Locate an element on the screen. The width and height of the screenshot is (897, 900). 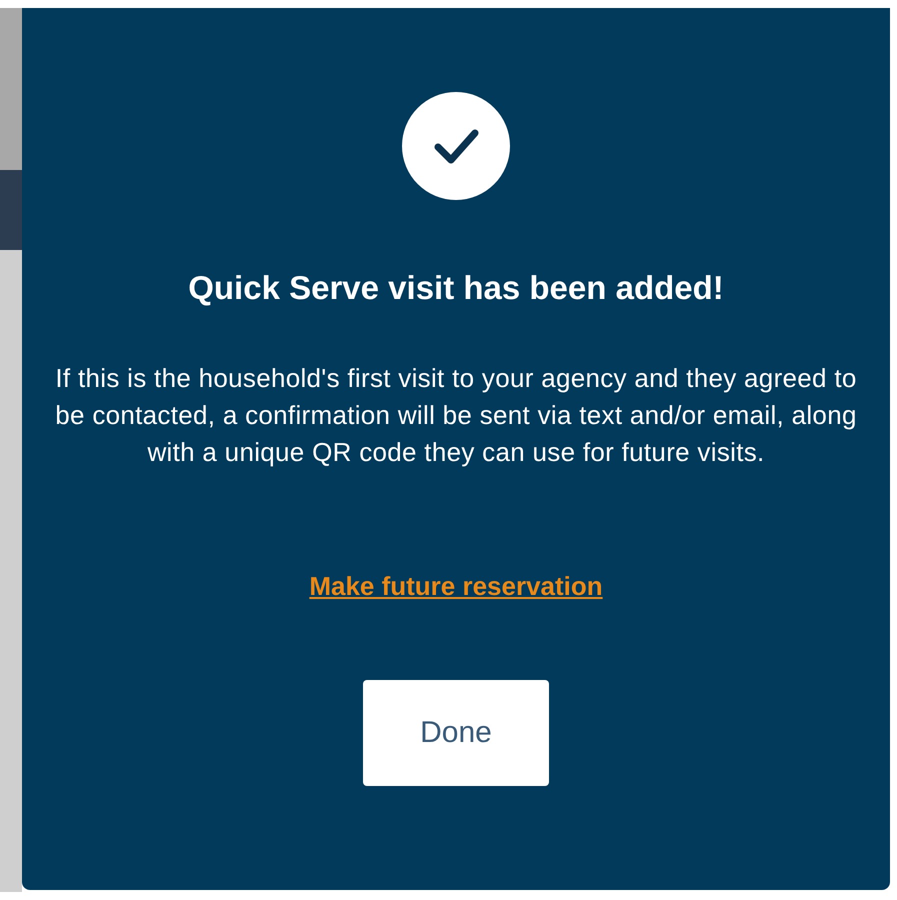
dialog-title: Quick Serve visit has been added! is located at coordinates (456, 288).